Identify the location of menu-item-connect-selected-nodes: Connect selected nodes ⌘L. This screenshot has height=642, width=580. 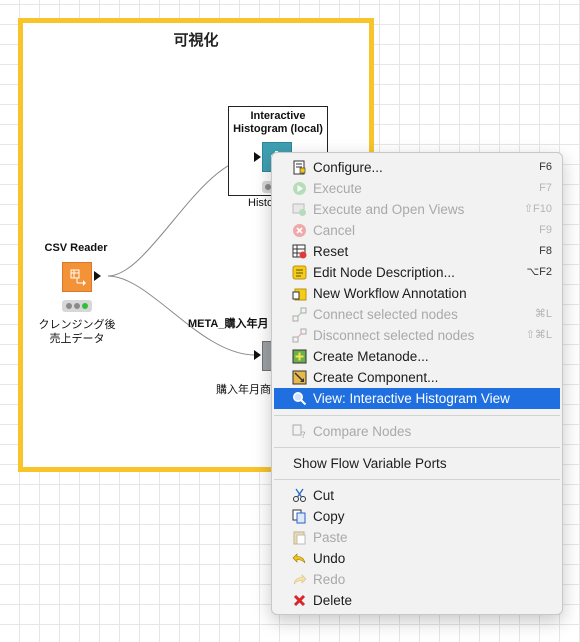
(417, 314).